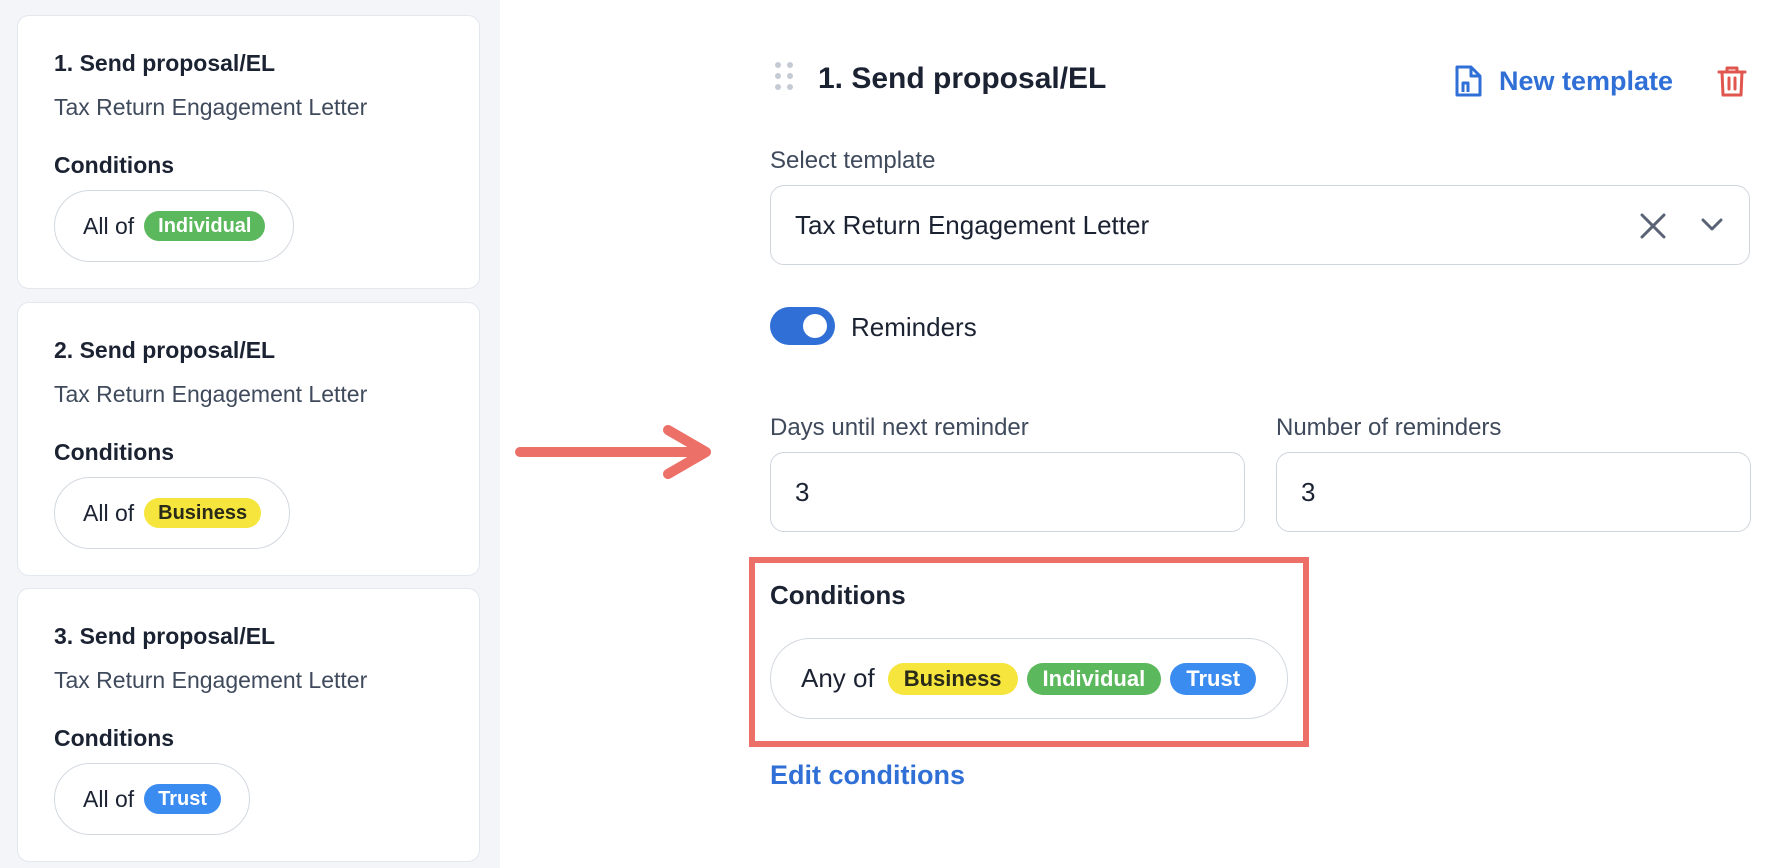  I want to click on step-card-conditions-pill: All of Business, so click(172, 513).